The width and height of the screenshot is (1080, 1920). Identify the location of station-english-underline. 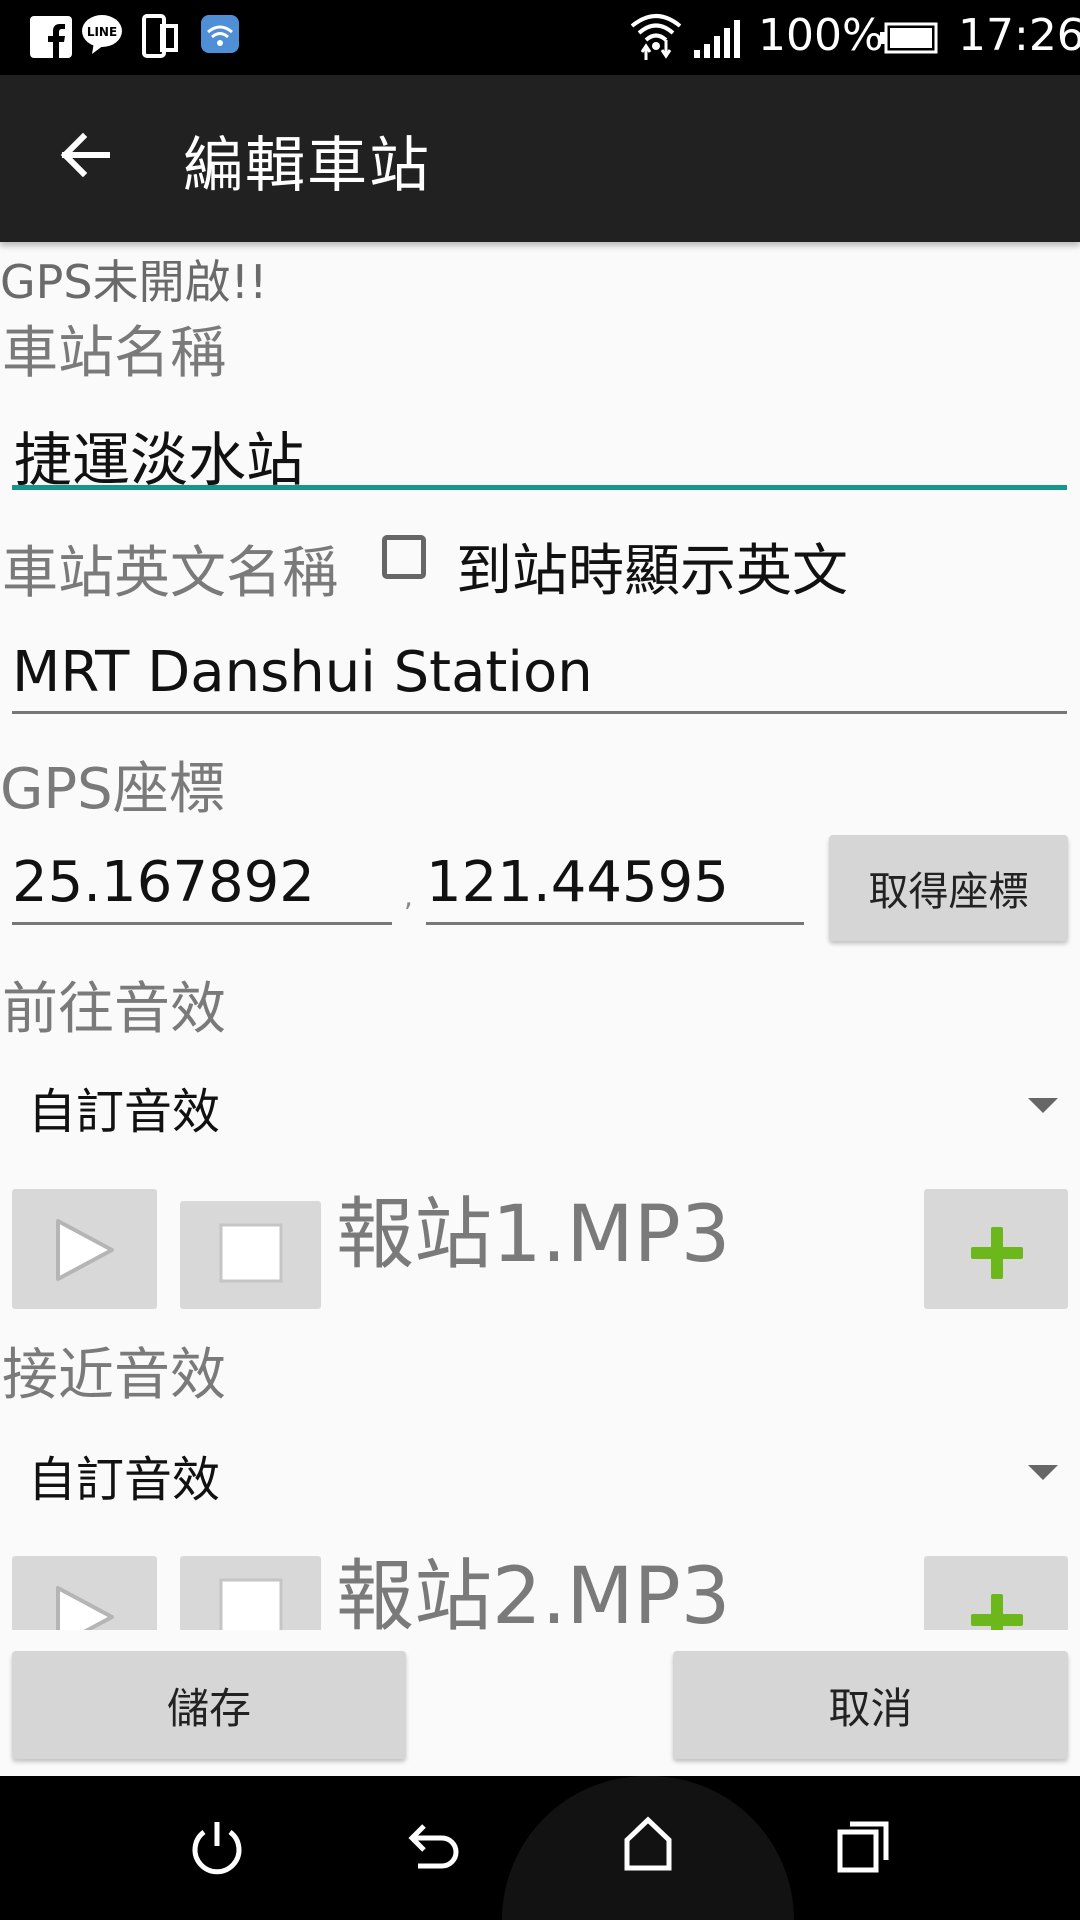
(539, 712).